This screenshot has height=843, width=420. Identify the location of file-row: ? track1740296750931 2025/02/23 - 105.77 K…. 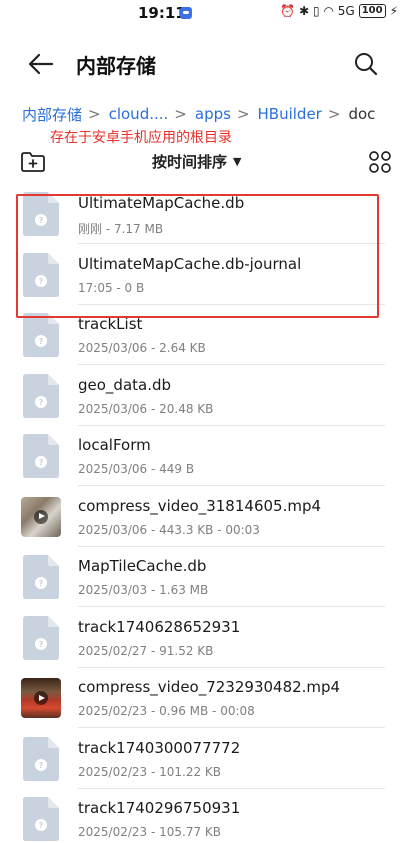
(210, 816).